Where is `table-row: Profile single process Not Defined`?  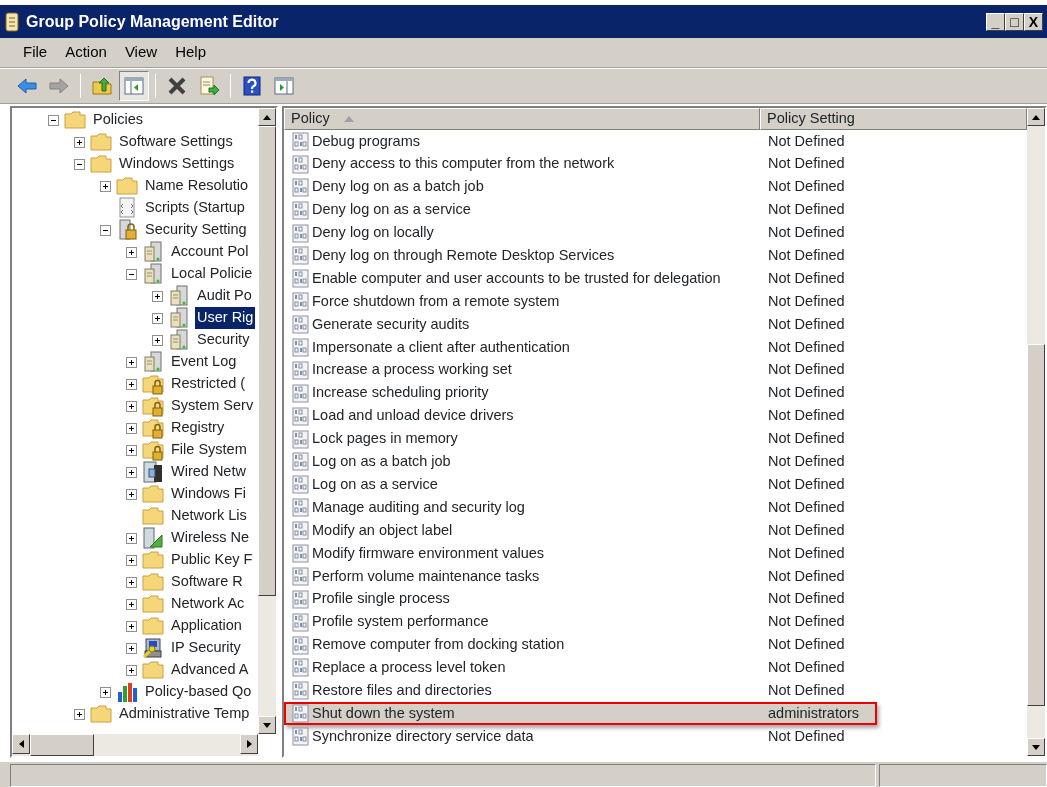 table-row: Profile single process Not Defined is located at coordinates (655, 599).